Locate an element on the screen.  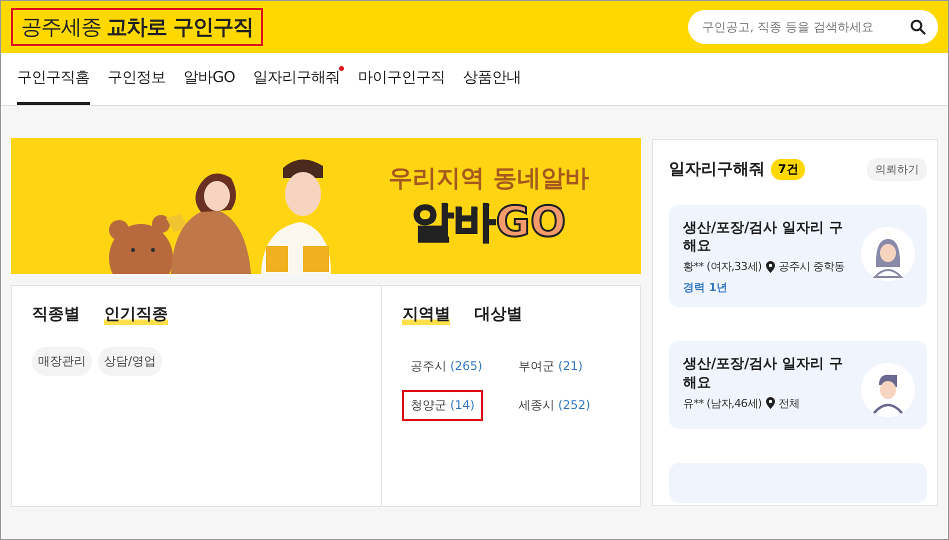
category-tab: 대상별 is located at coordinates (498, 314).